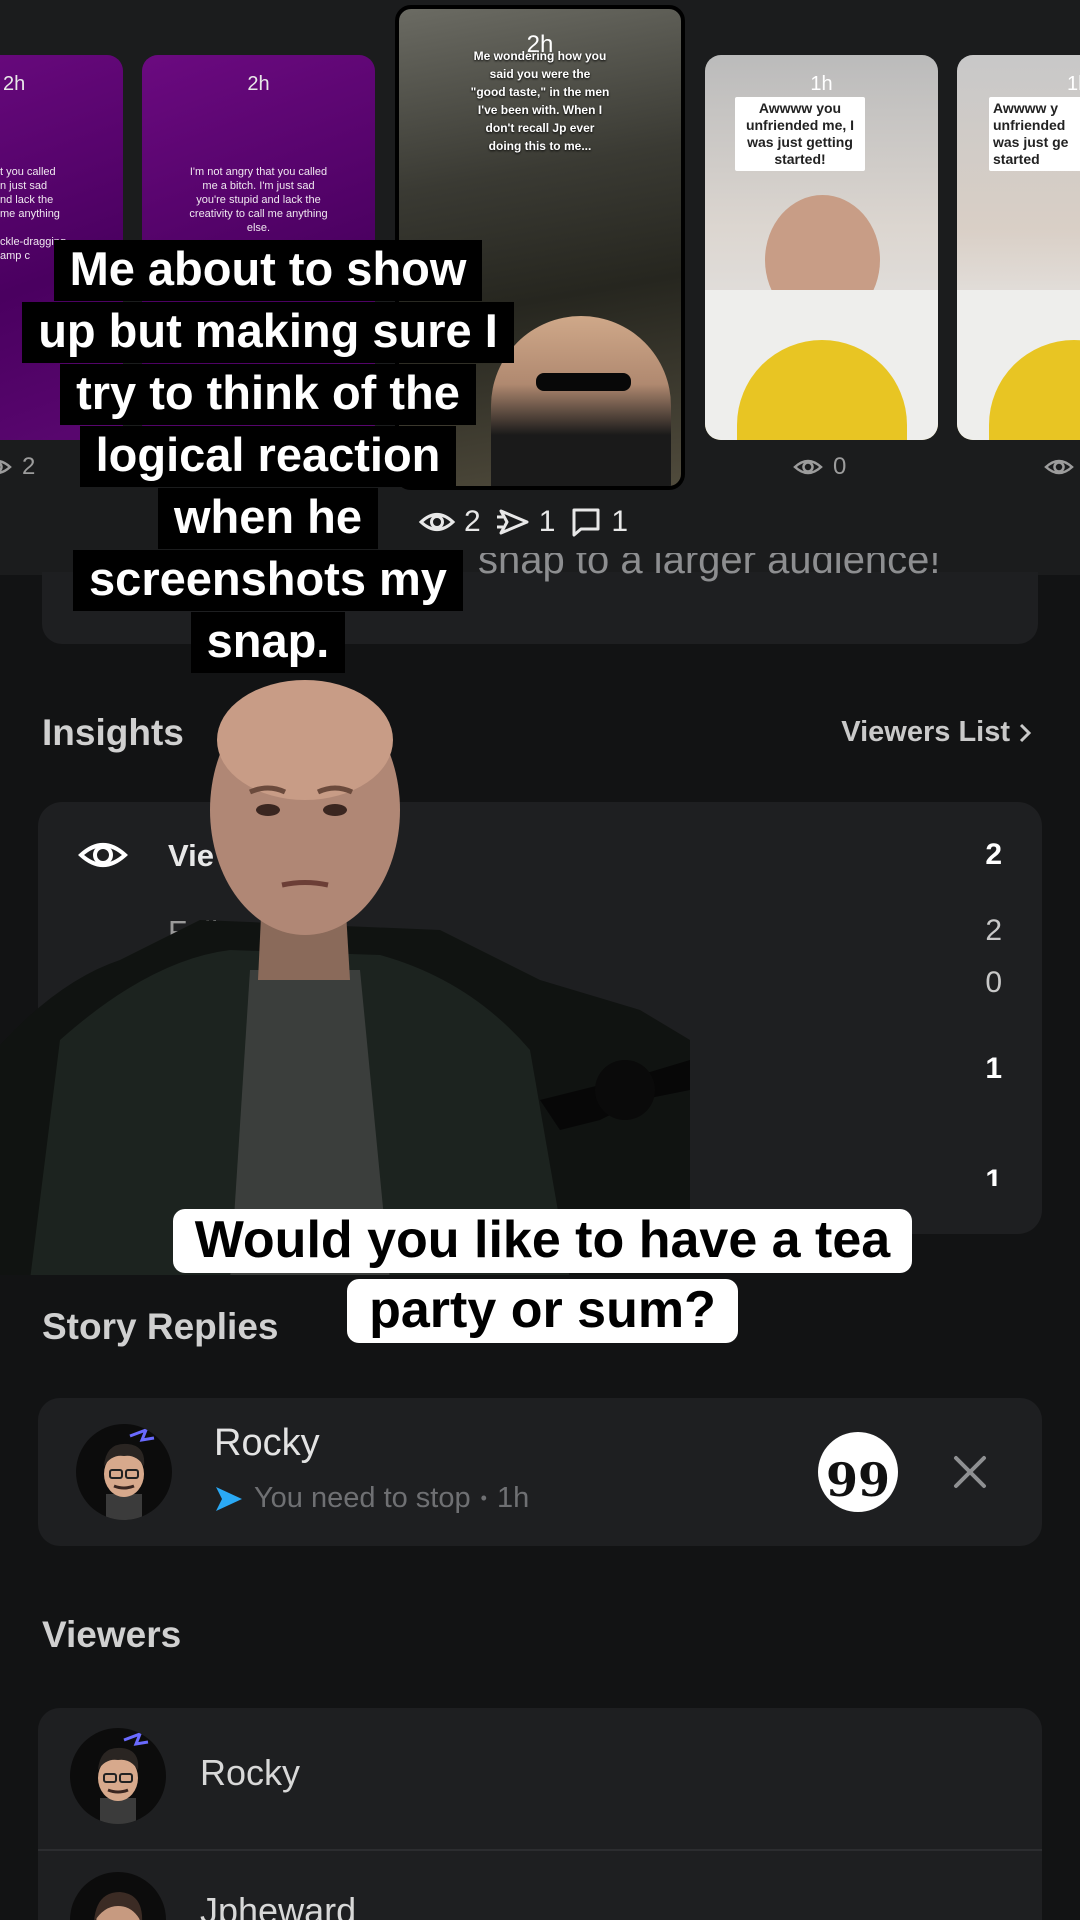  I want to click on caption-line: party or sum?, so click(542, 1311).